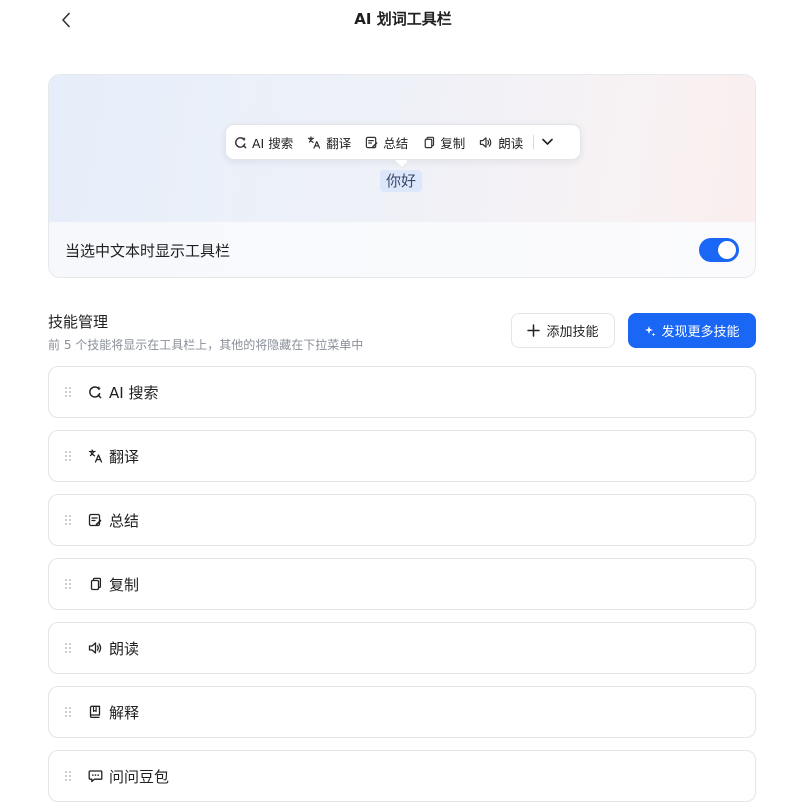  I want to click on toolbar-copy: 复制, so click(443, 142).